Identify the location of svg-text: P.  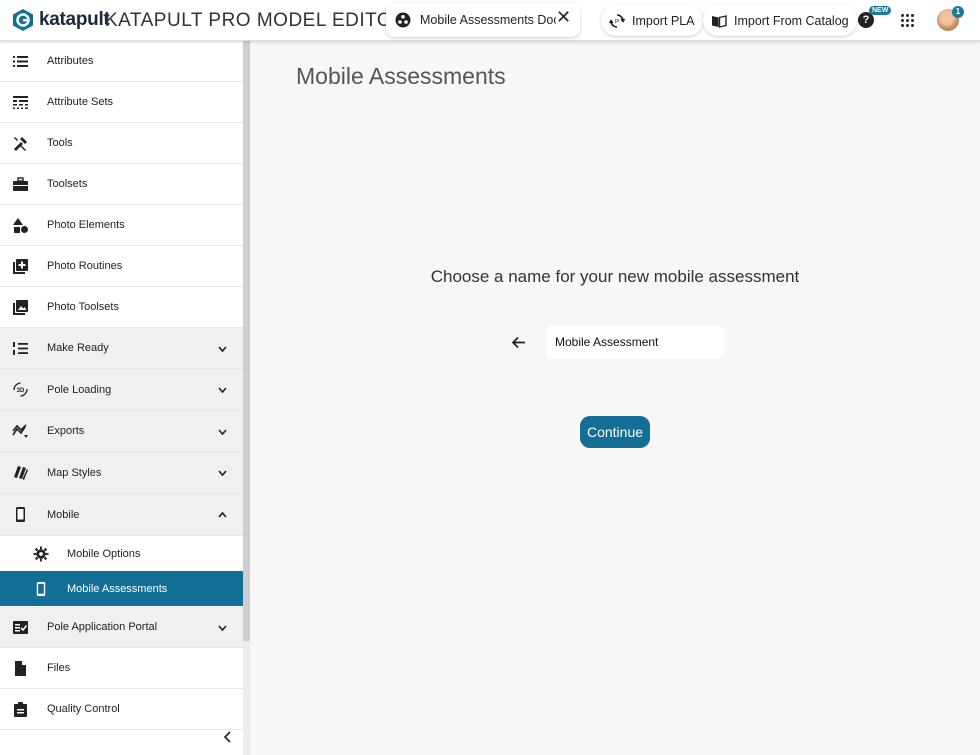
(617, 22).